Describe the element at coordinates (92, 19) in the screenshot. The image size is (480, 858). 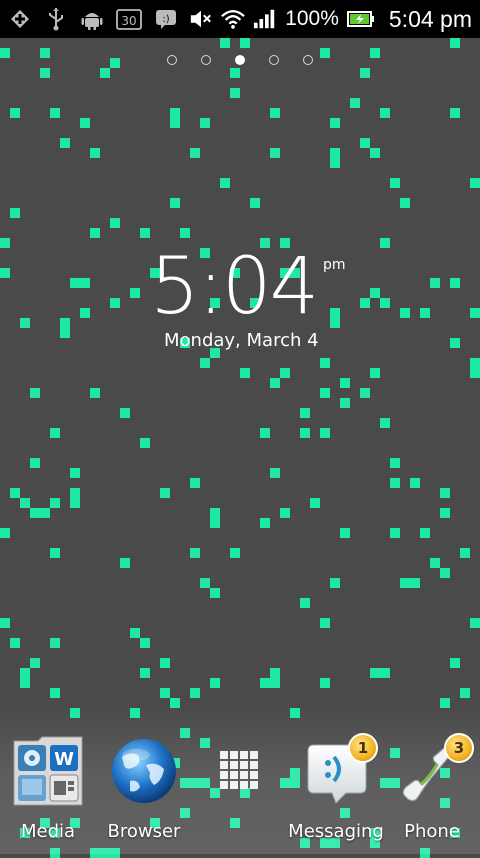
I see `android-debug-icon` at that location.